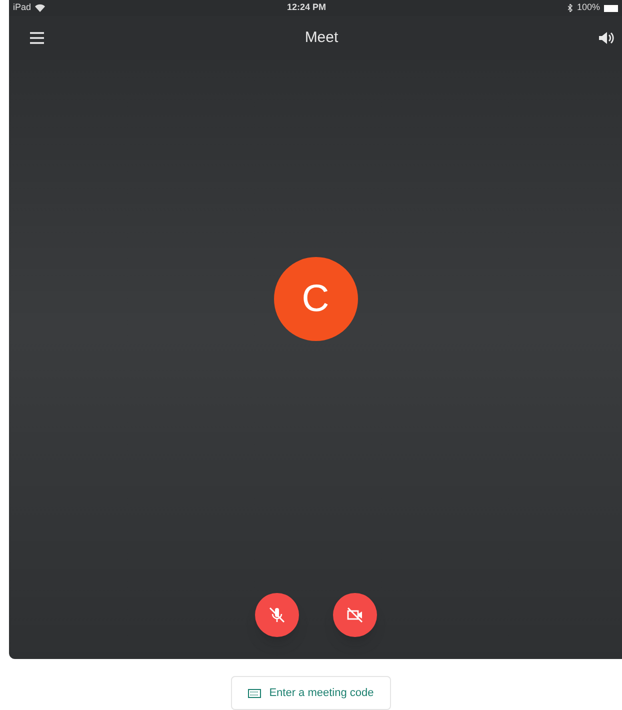 The image size is (622, 710). I want to click on camera-off-icon, so click(354, 615).